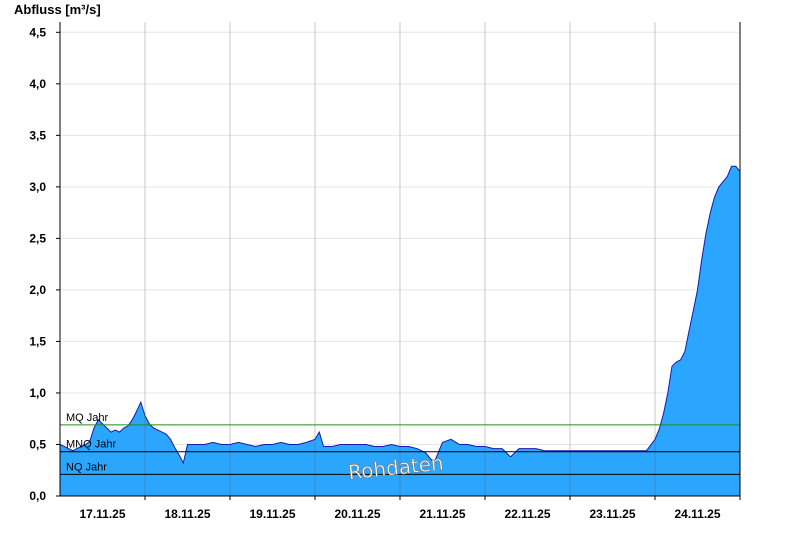 The width and height of the screenshot is (800, 550). I want to click on y-tick-label: 3,5, so click(37, 135).